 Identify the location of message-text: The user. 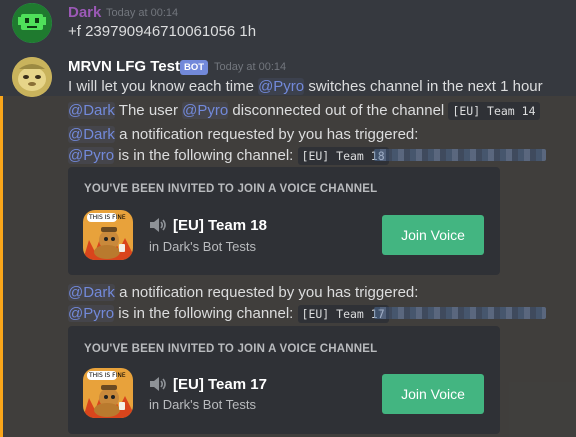
(148, 110).